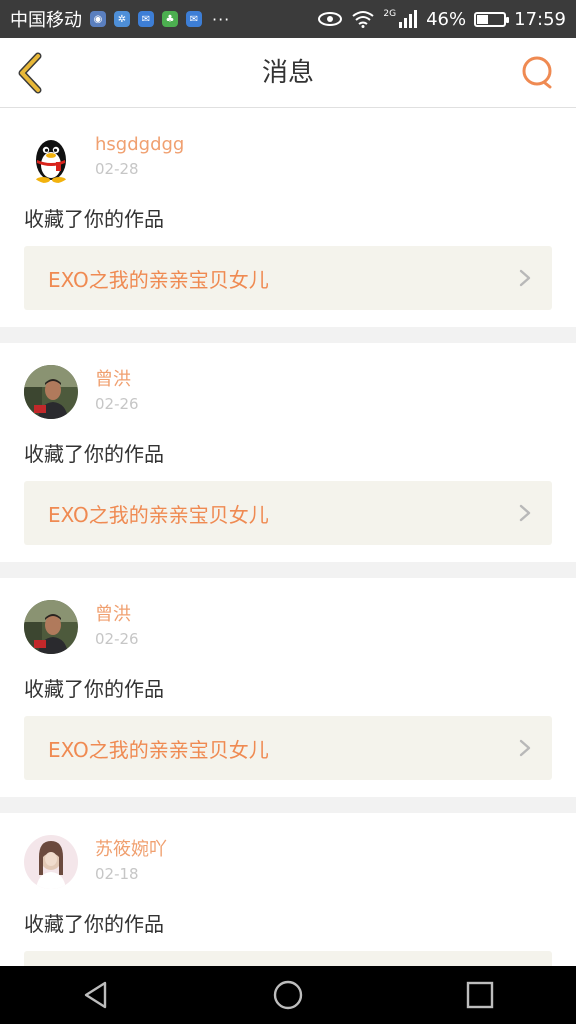  I want to click on carrier-label: 中国移动, so click(46, 20).